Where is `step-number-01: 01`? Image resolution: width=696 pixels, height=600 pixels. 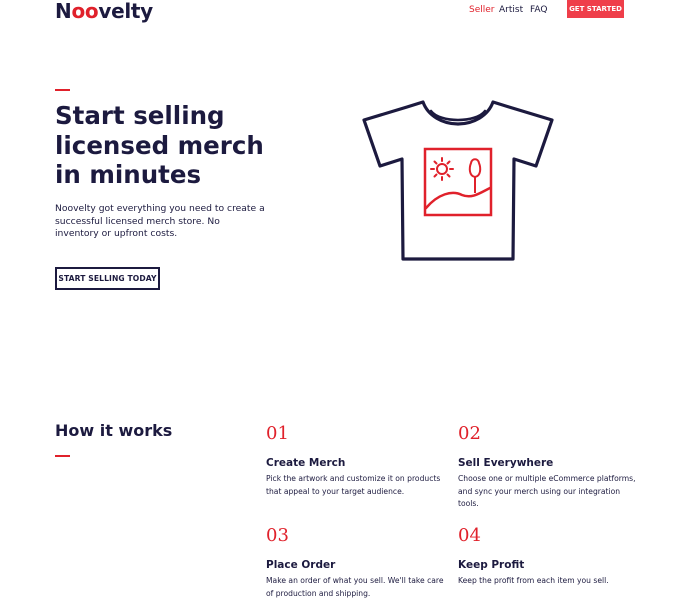
step-number-01: 01 is located at coordinates (277, 433).